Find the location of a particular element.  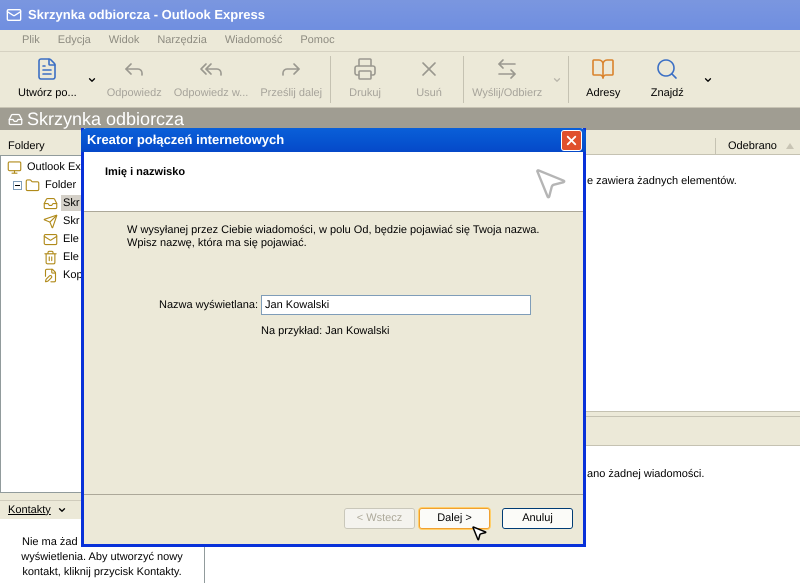

dialog-button: Anuluj is located at coordinates (537, 518).